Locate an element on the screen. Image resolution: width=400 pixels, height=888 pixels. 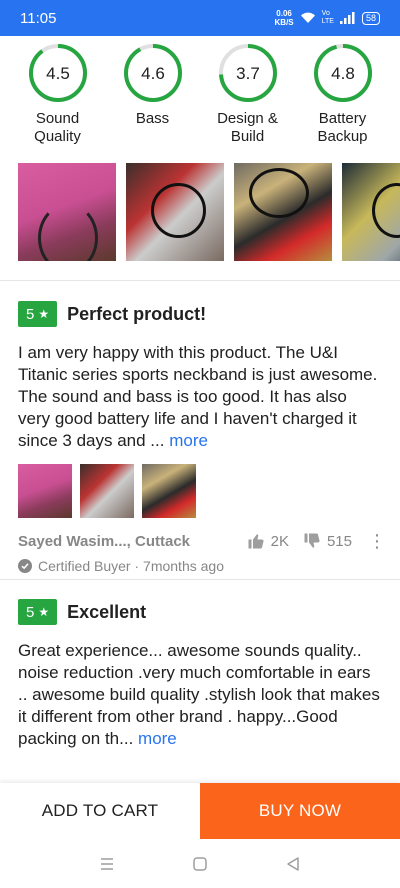
status-time: 11:05 is located at coordinates (38, 18).